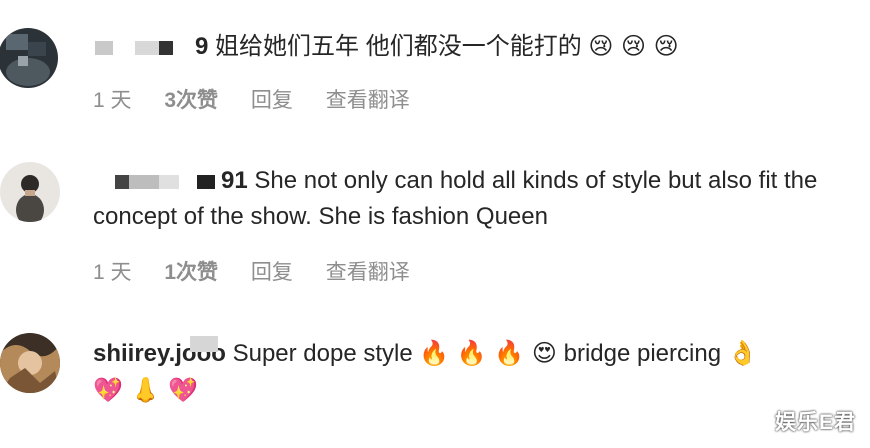 The width and height of the screenshot is (870, 448). I want to click on heart-nose-heart-icon: 💖 👃 💖, so click(145, 390).